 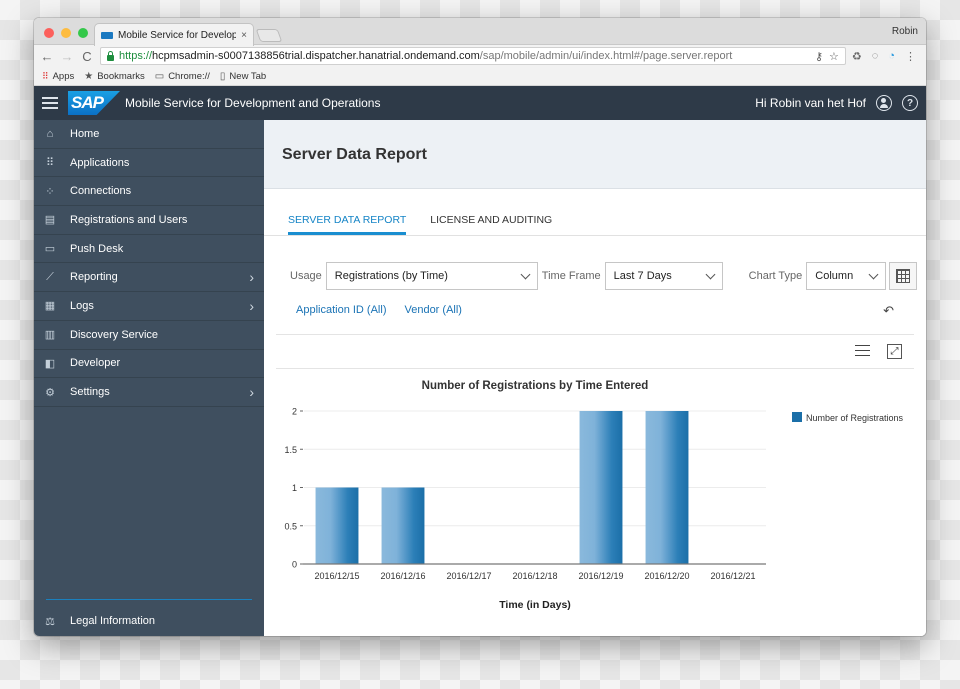 I want to click on sidebar-item-label: Logs, so click(x=82, y=305).